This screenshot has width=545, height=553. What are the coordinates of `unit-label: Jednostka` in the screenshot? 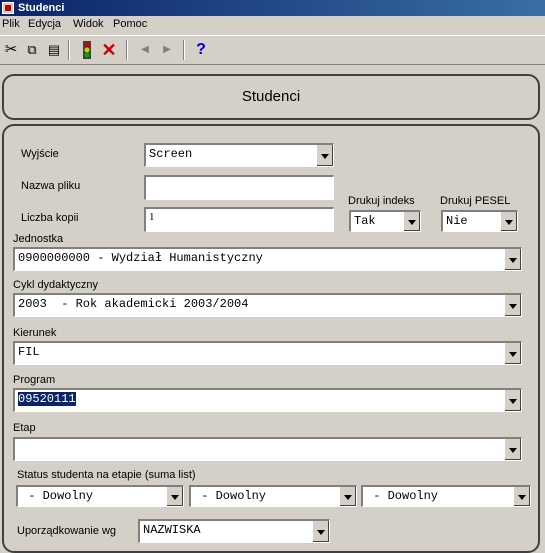 It's located at (38, 239).